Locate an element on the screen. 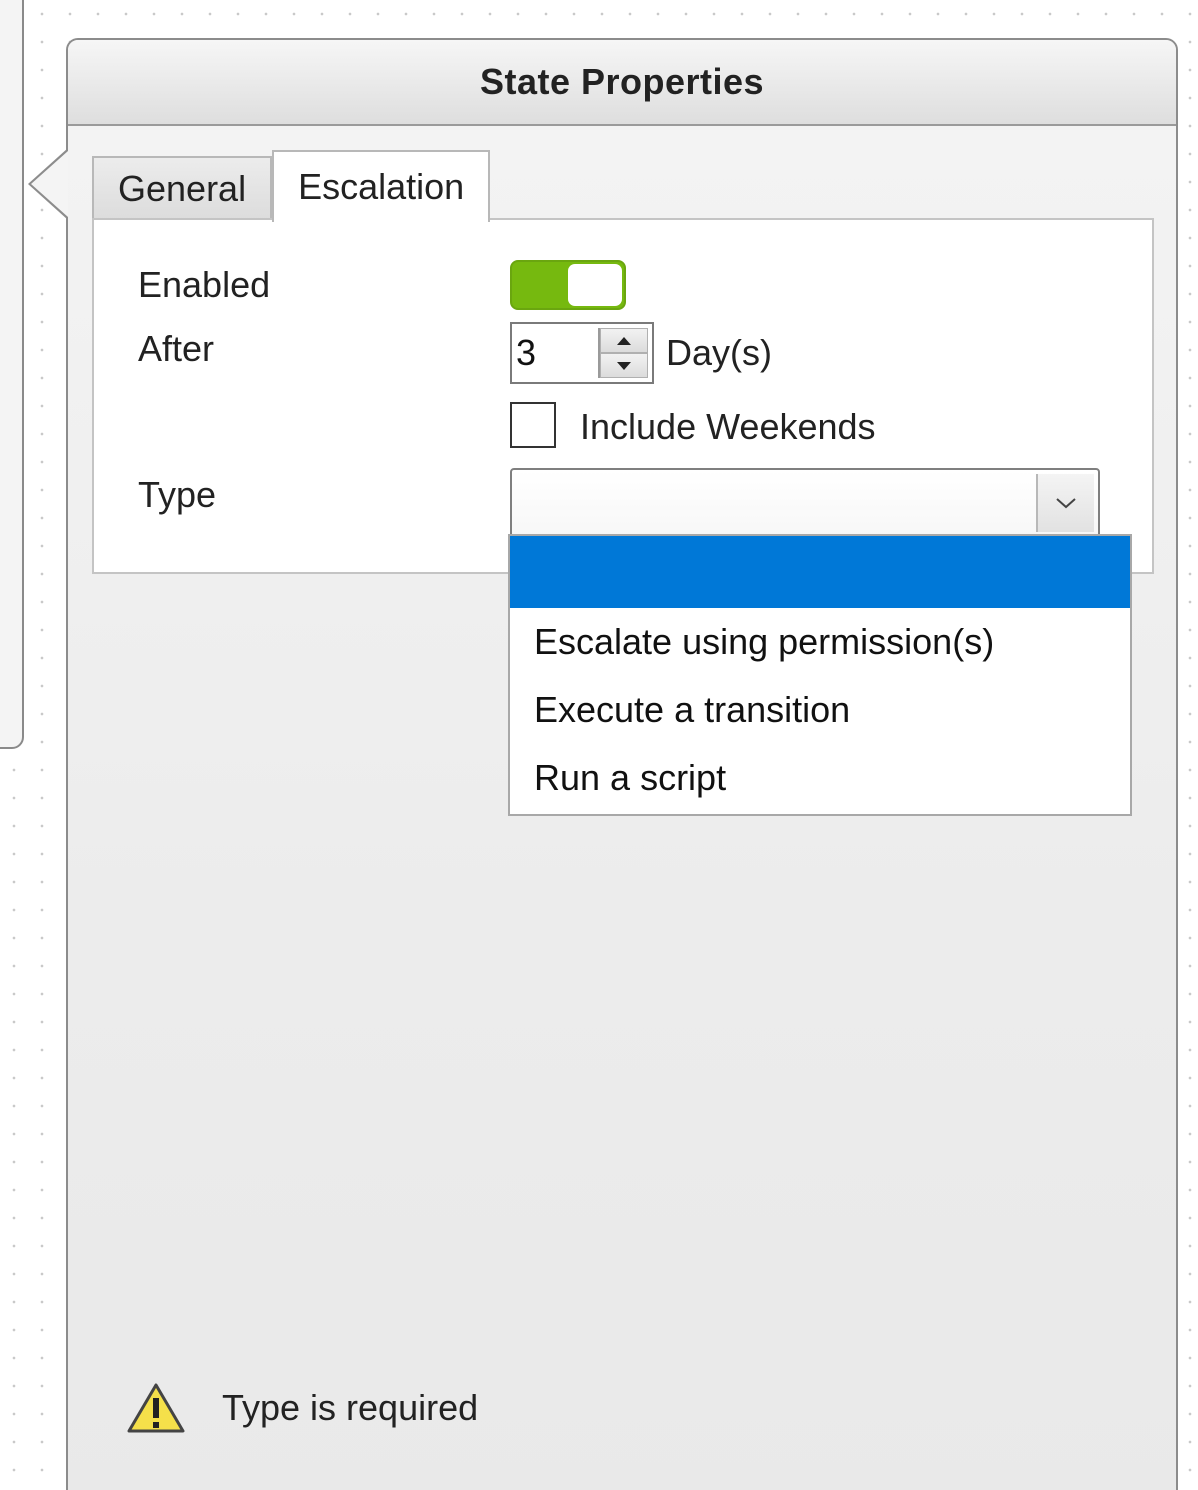 This screenshot has height=1490, width=1198. panel-title: State Properties is located at coordinates (622, 81).